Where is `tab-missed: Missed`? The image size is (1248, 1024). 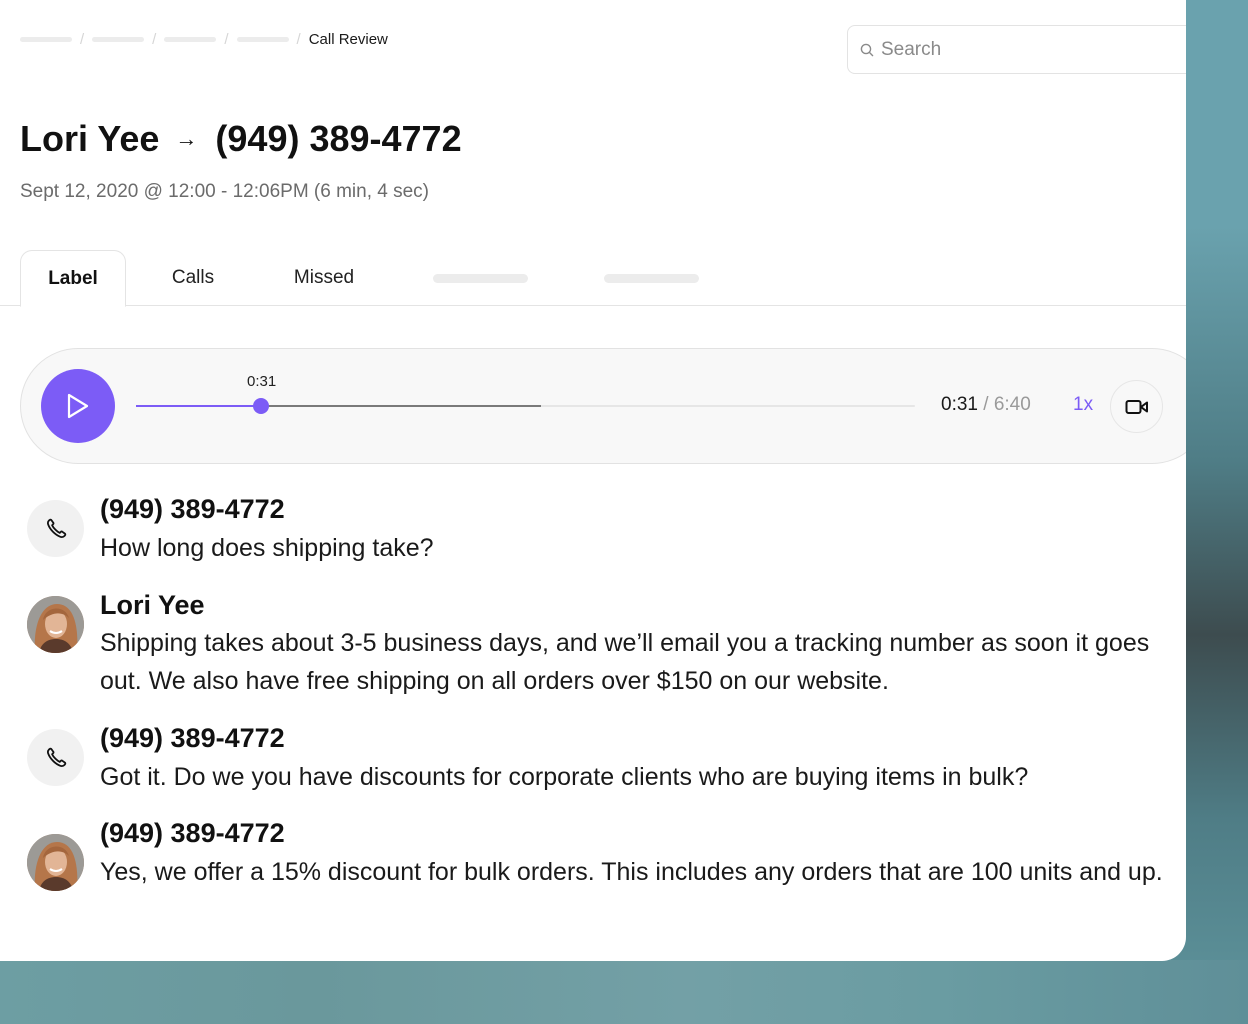
tab-missed: Missed is located at coordinates (324, 278).